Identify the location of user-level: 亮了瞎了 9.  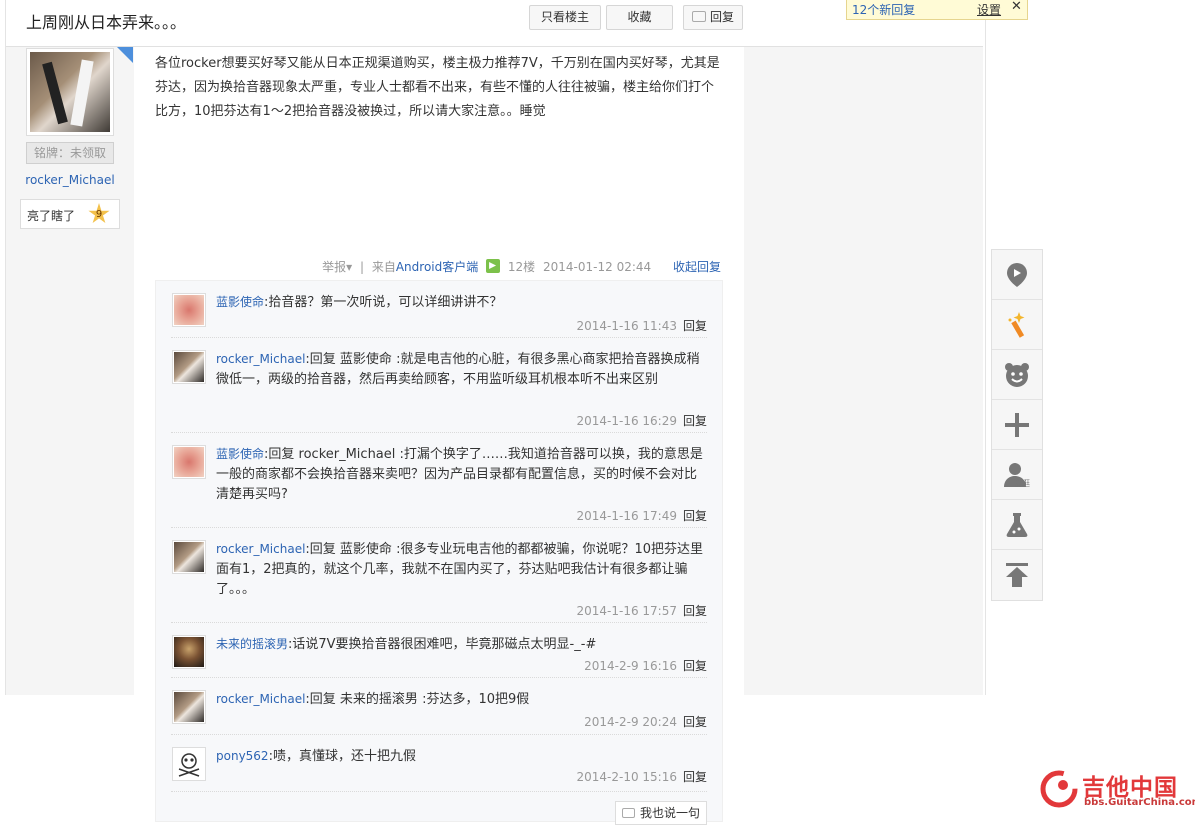
(70, 214).